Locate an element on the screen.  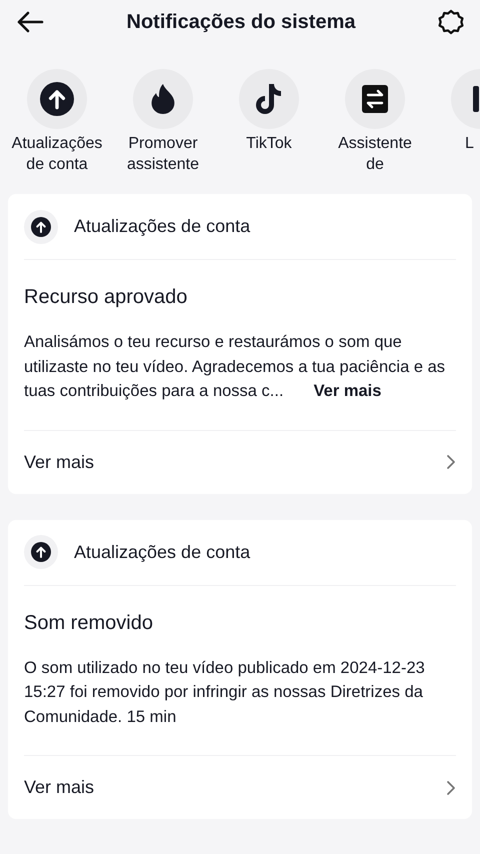
bar-icon is located at coordinates (476, 99).